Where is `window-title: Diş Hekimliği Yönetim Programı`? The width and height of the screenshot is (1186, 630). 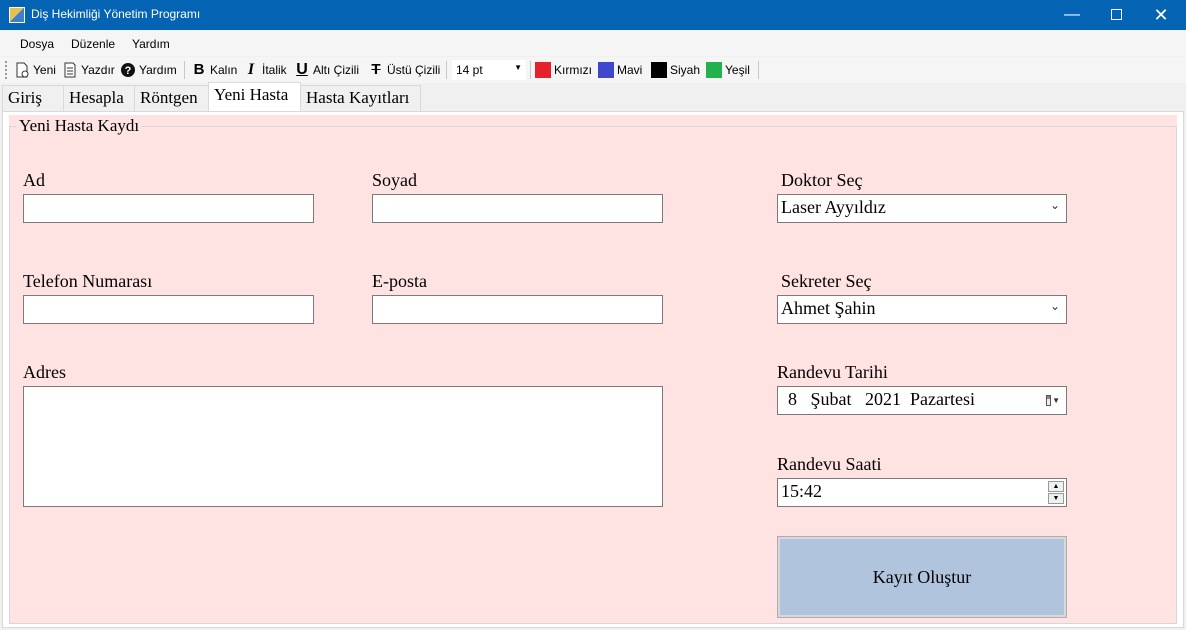 window-title: Diş Hekimliği Yönetim Programı is located at coordinates (116, 14).